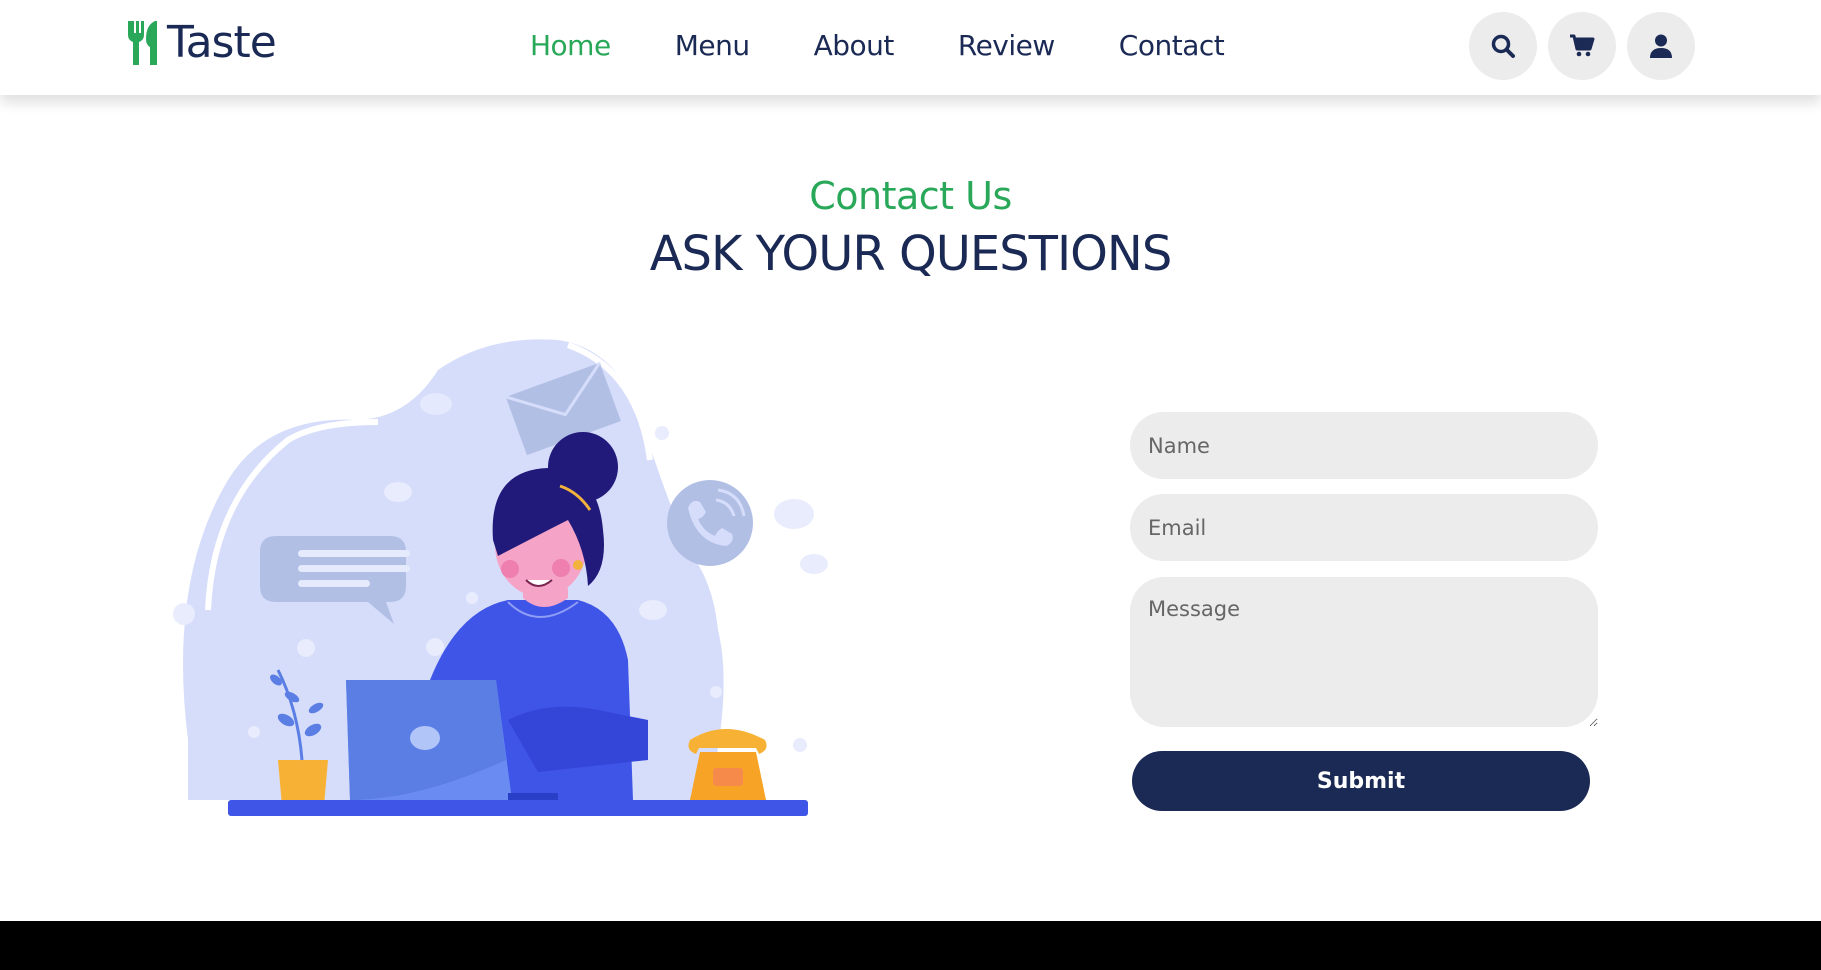 This screenshot has height=970, width=1821. I want to click on submit-button: Submit, so click(1361, 781).